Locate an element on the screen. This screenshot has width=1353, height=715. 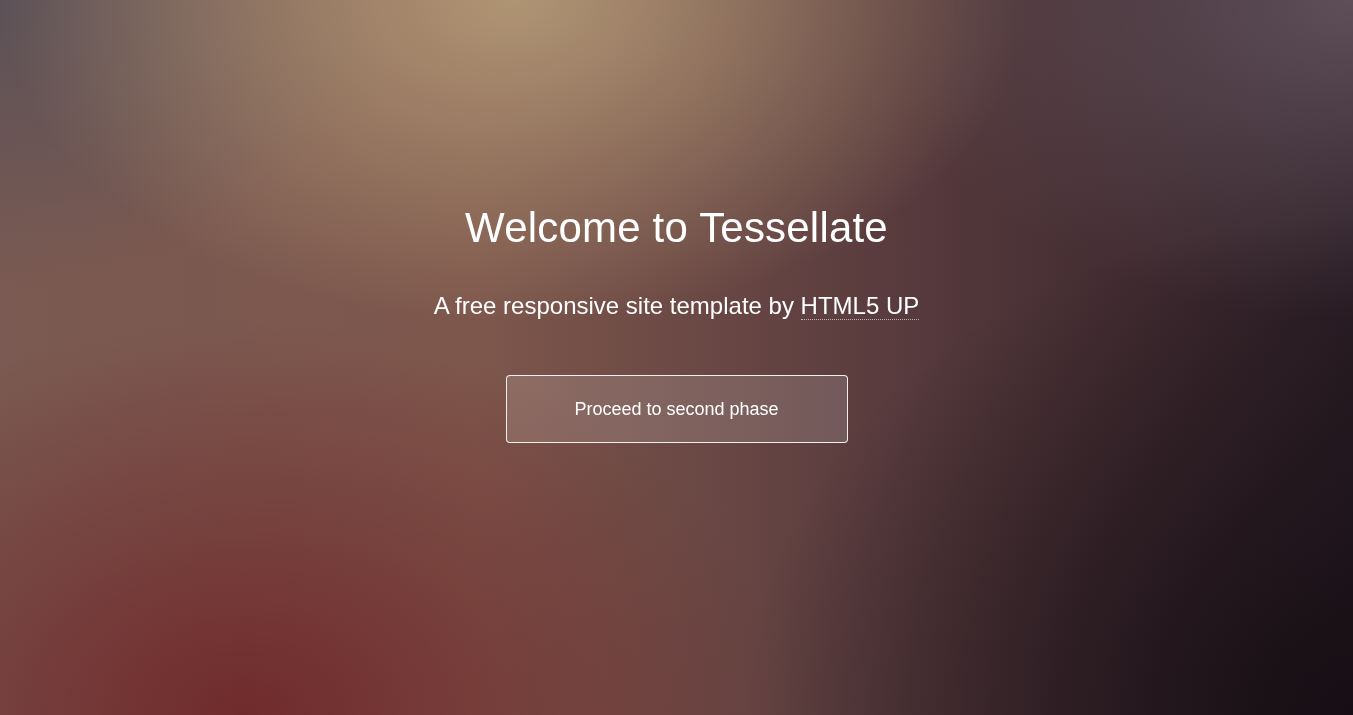
author-link: HTML5 UP is located at coordinates (860, 306).